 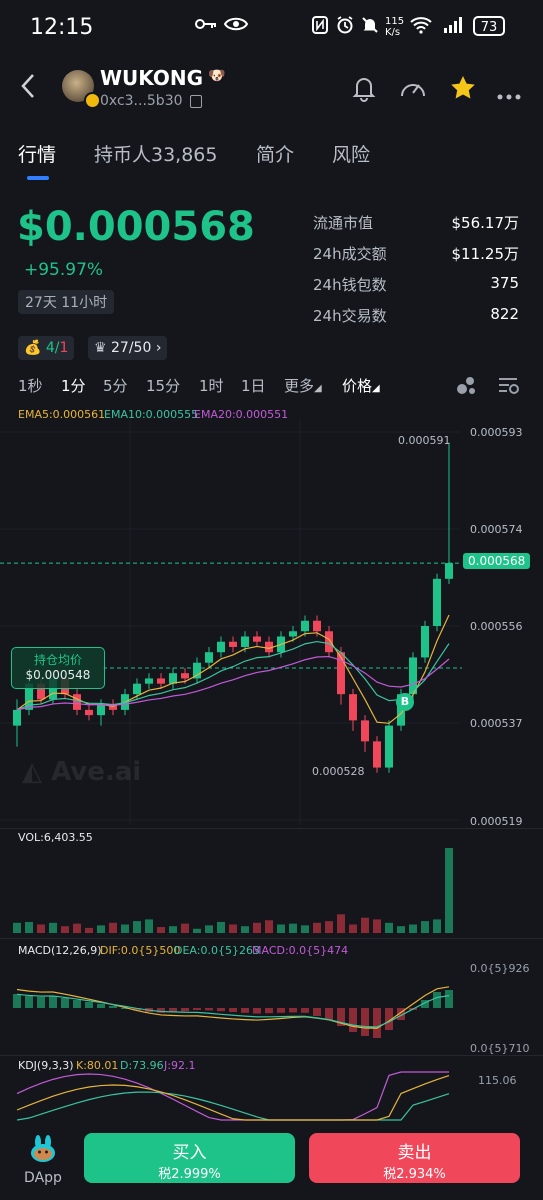 I want to click on kdj-k-line, so click(x=233, y=1098).